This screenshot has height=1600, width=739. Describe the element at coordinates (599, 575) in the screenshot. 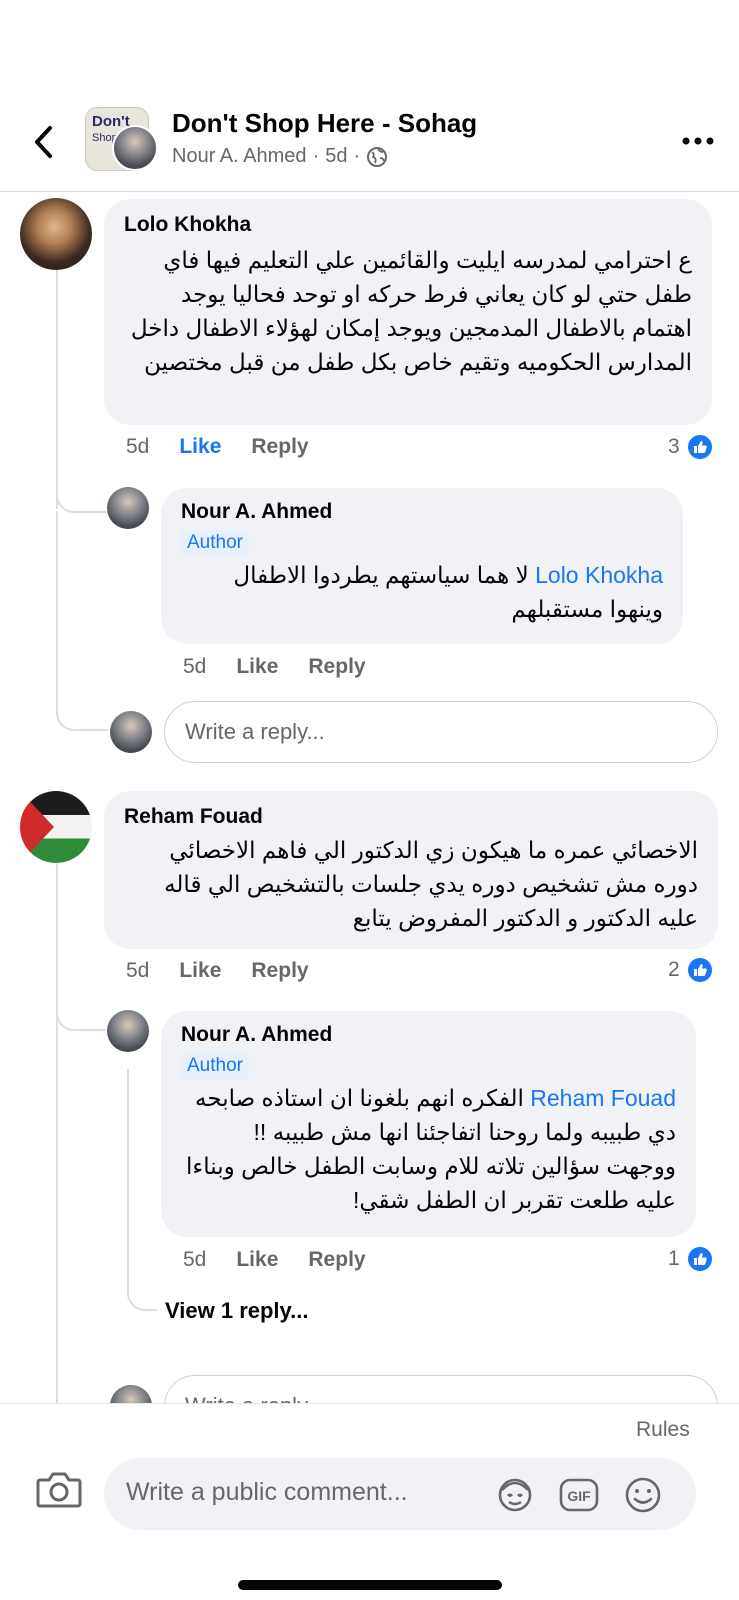

I see `mention-link: Lolo Khokha` at that location.